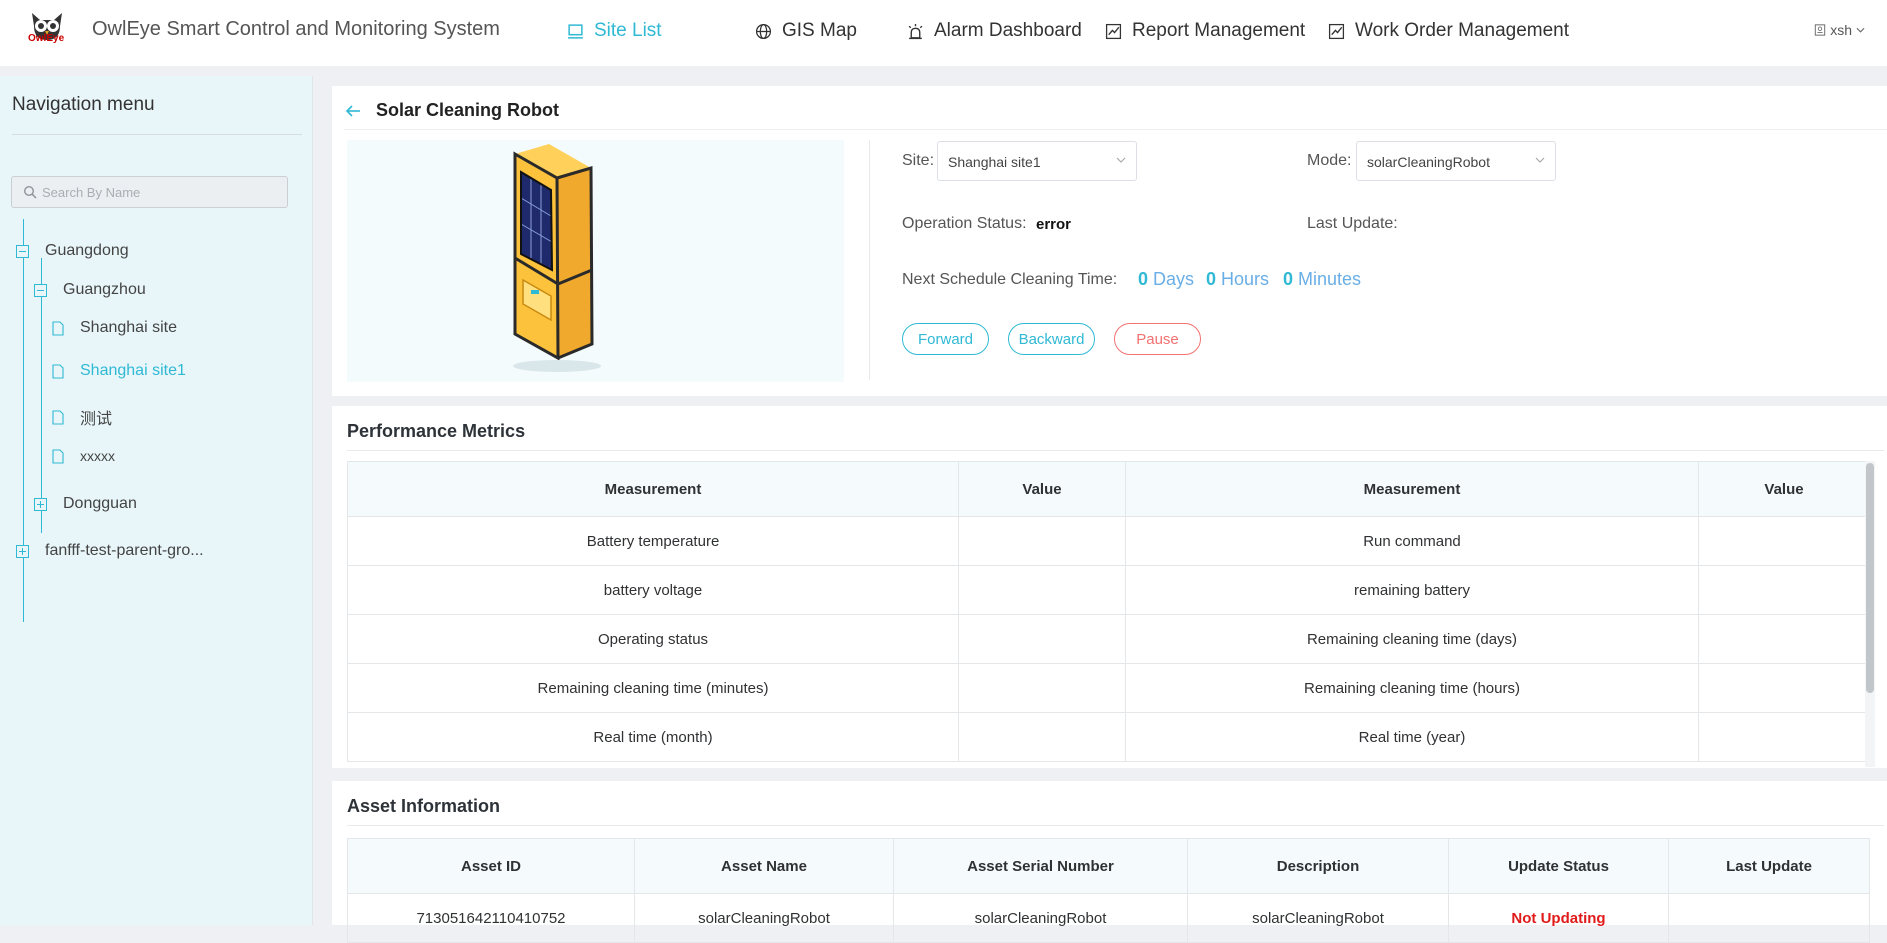 The height and width of the screenshot is (943, 1887). What do you see at coordinates (72, 251) in the screenshot?
I see `tree-node-guangdong: Guangdong` at bounding box center [72, 251].